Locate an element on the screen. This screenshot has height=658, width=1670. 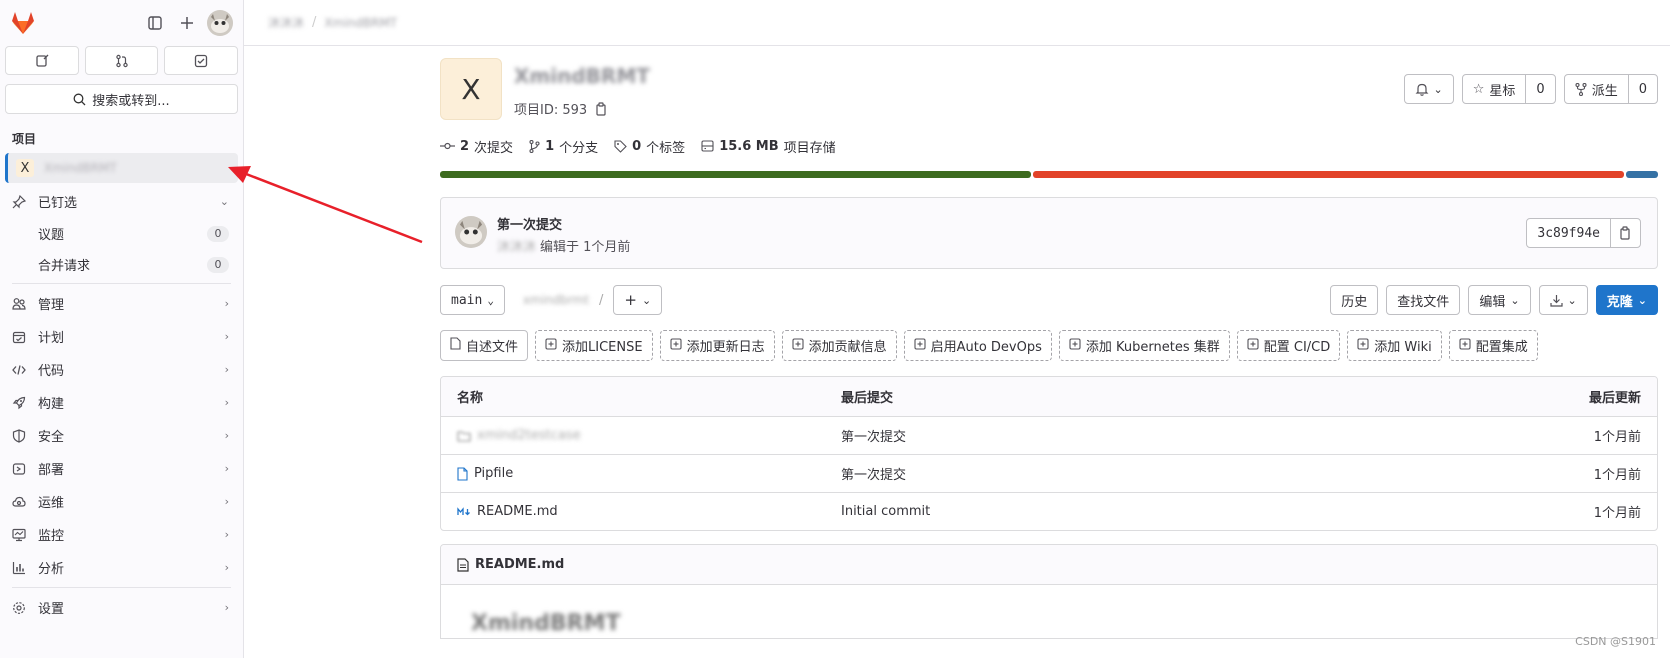
sidebar-item-plan: 计划 › is located at coordinates (121, 336).